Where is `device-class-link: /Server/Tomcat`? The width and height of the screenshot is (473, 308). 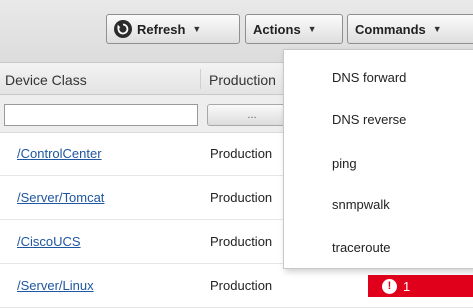
device-class-link: /Server/Tomcat is located at coordinates (60, 197).